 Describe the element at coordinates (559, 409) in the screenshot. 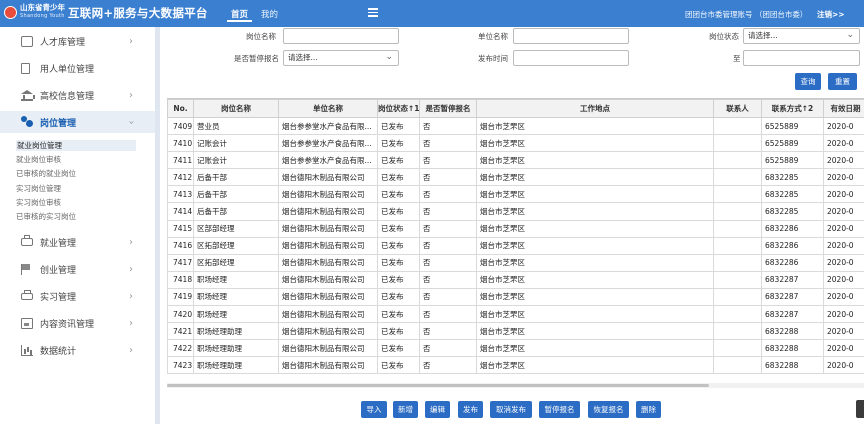

I see `pause-signup-button: 暂停报名` at that location.